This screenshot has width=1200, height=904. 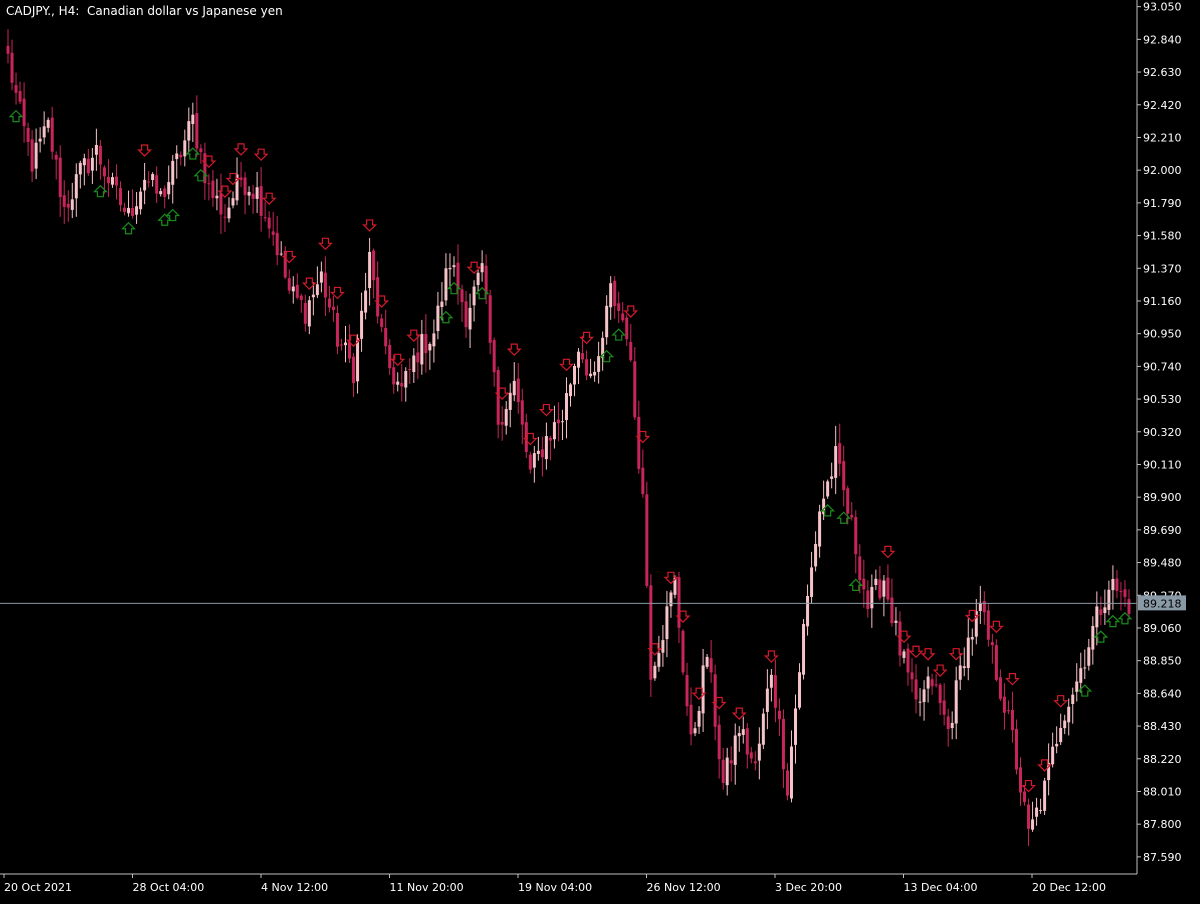 I want to click on y-tick-label: 88.220, so click(x=1162, y=759).